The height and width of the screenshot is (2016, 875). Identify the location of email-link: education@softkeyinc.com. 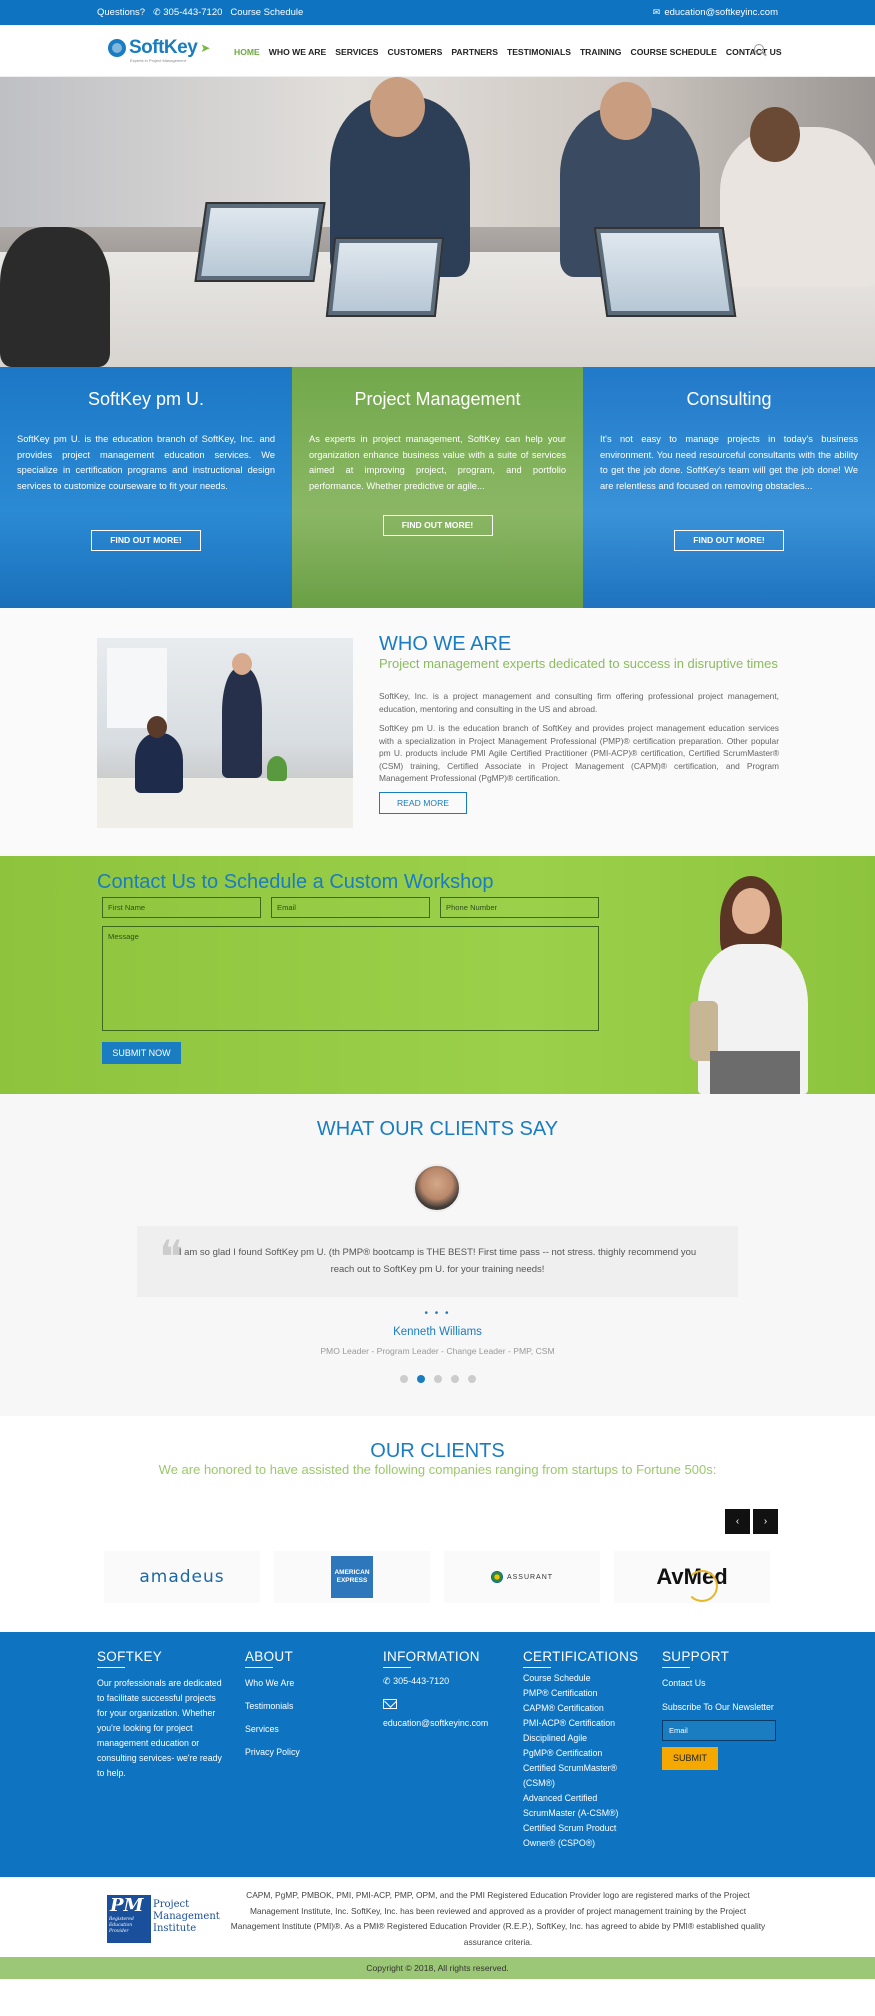
(721, 12).